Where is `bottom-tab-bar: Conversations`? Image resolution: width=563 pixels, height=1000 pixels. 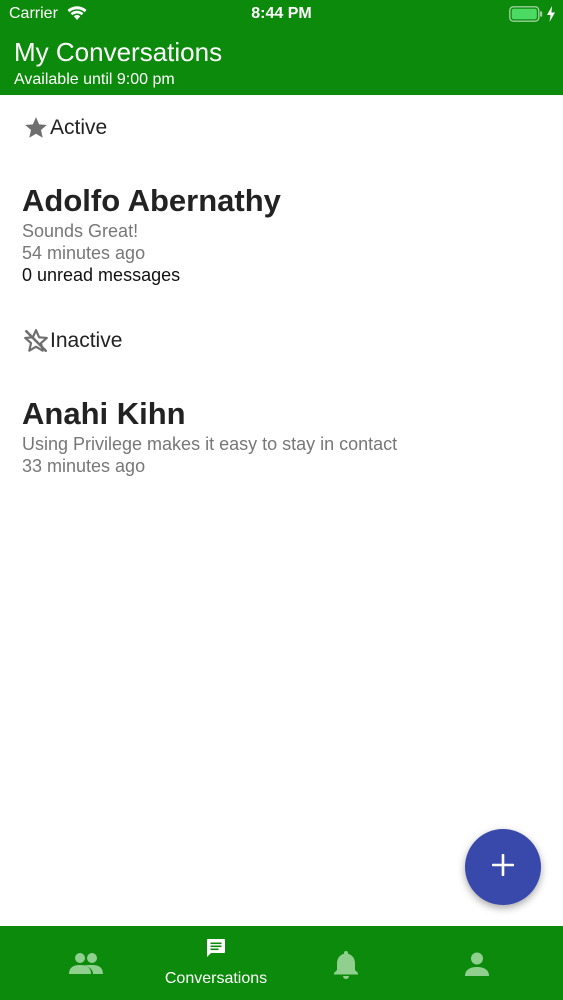
bottom-tab-bar: Conversations is located at coordinates (281, 963).